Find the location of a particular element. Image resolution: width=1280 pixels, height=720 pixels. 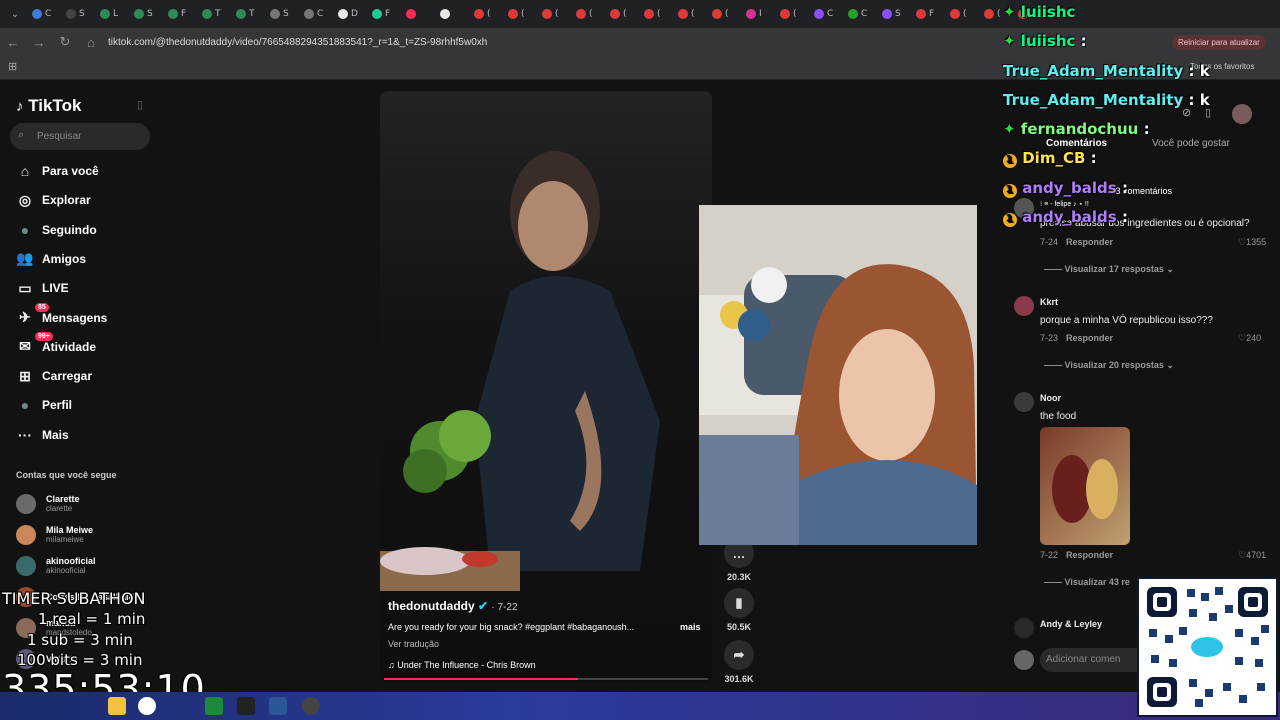

comment-image is located at coordinates (1085, 486).